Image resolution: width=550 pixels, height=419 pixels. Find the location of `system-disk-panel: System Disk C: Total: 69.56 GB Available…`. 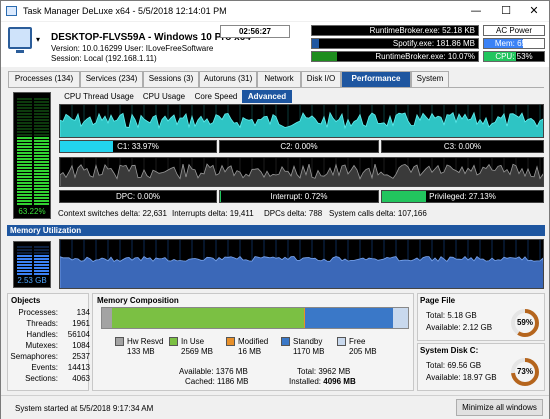

system-disk-panel: System Disk C: Total: 69.56 GB Available… is located at coordinates (481, 367).